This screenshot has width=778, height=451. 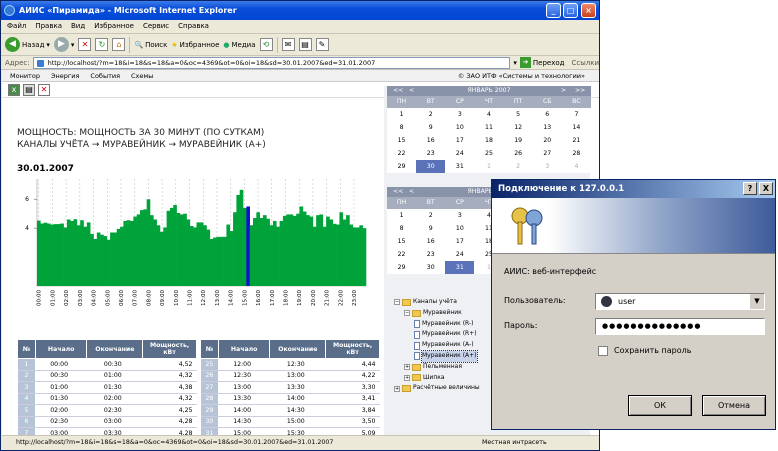 I want to click on address-dropdown-icon: ▾, so click(x=515, y=63).